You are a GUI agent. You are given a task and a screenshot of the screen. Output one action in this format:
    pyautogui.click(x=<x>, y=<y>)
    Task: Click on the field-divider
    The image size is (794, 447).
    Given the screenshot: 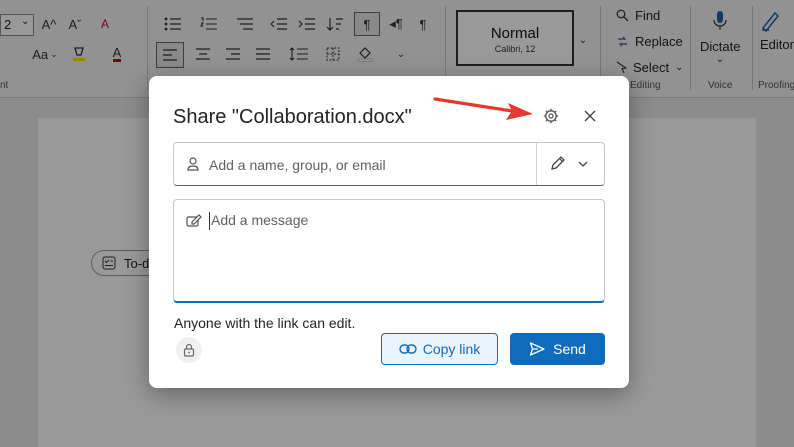 What is the action you would take?
    pyautogui.click(x=536, y=164)
    